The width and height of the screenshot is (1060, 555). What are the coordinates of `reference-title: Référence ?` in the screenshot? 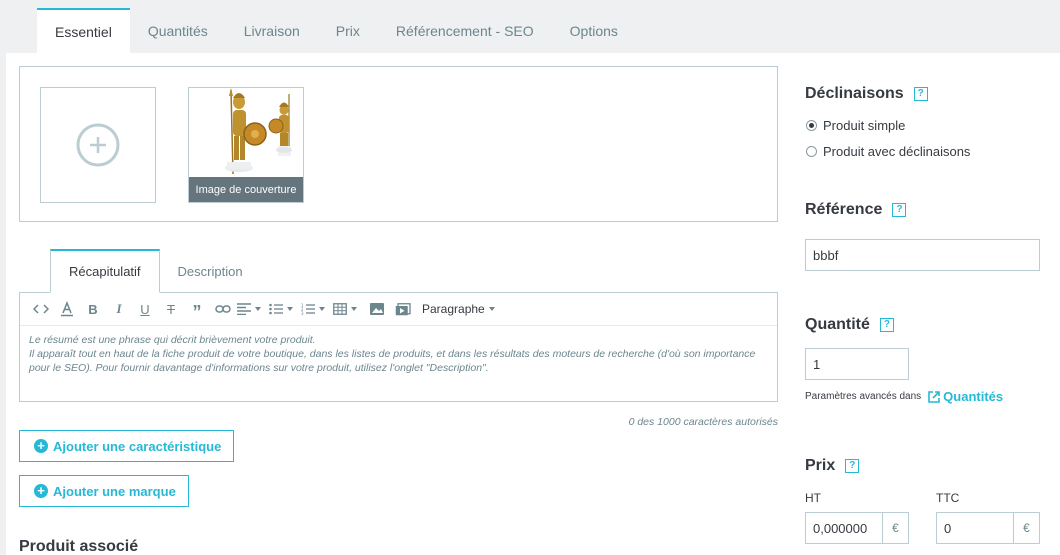 It's located at (856, 210).